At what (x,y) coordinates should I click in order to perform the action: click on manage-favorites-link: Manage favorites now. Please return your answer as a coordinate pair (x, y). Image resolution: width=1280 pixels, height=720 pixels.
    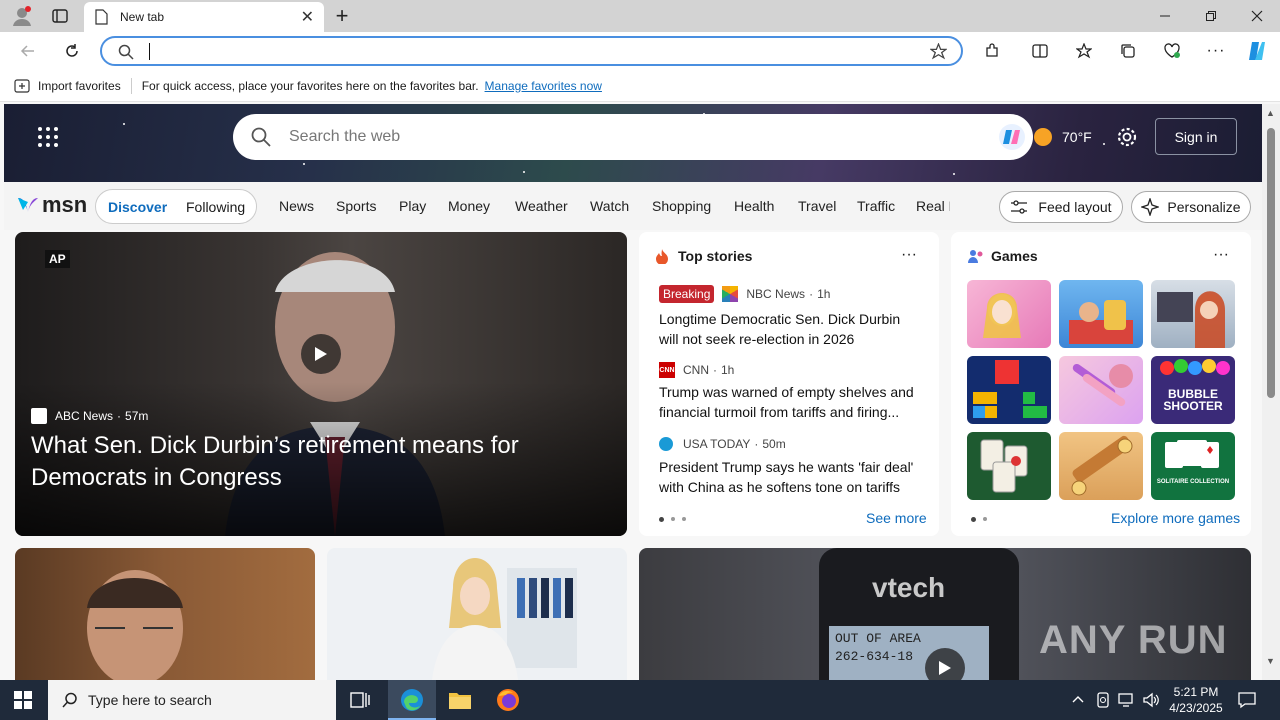
    Looking at the image, I should click on (543, 86).